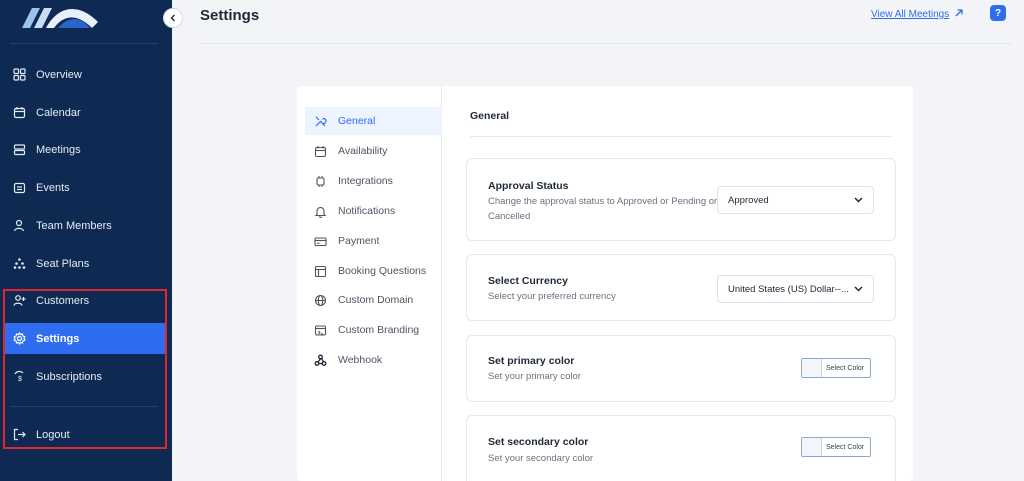  Describe the element at coordinates (320, 271) in the screenshot. I see `questions-icon` at that location.